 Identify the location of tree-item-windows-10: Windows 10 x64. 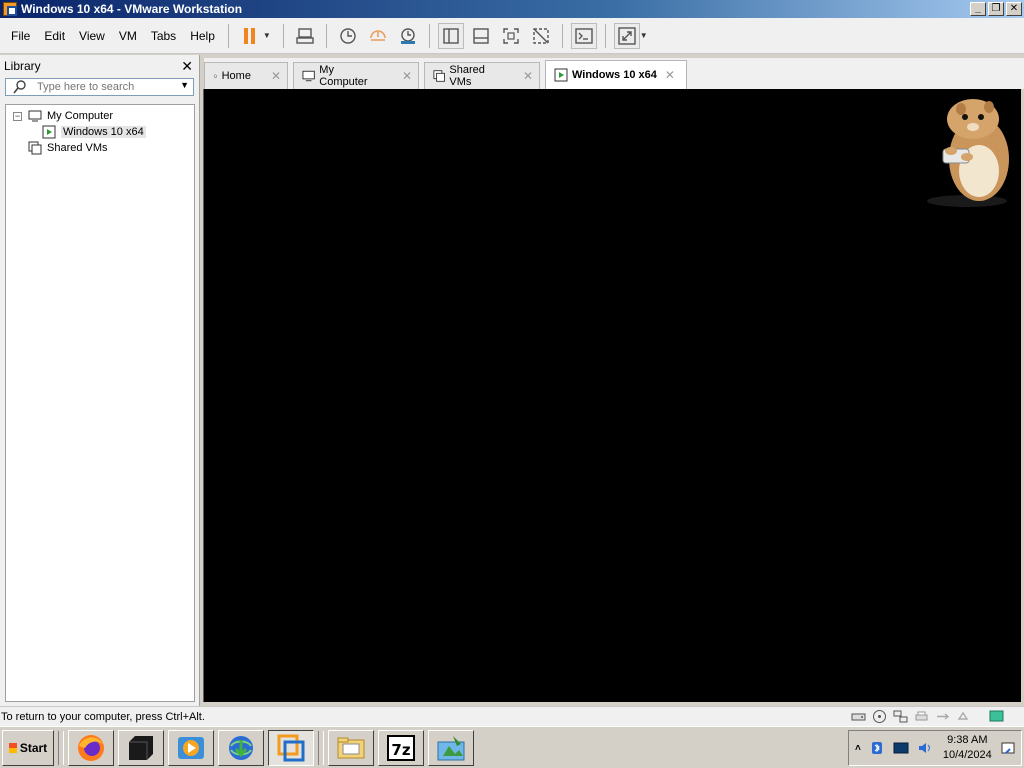
(100, 132).